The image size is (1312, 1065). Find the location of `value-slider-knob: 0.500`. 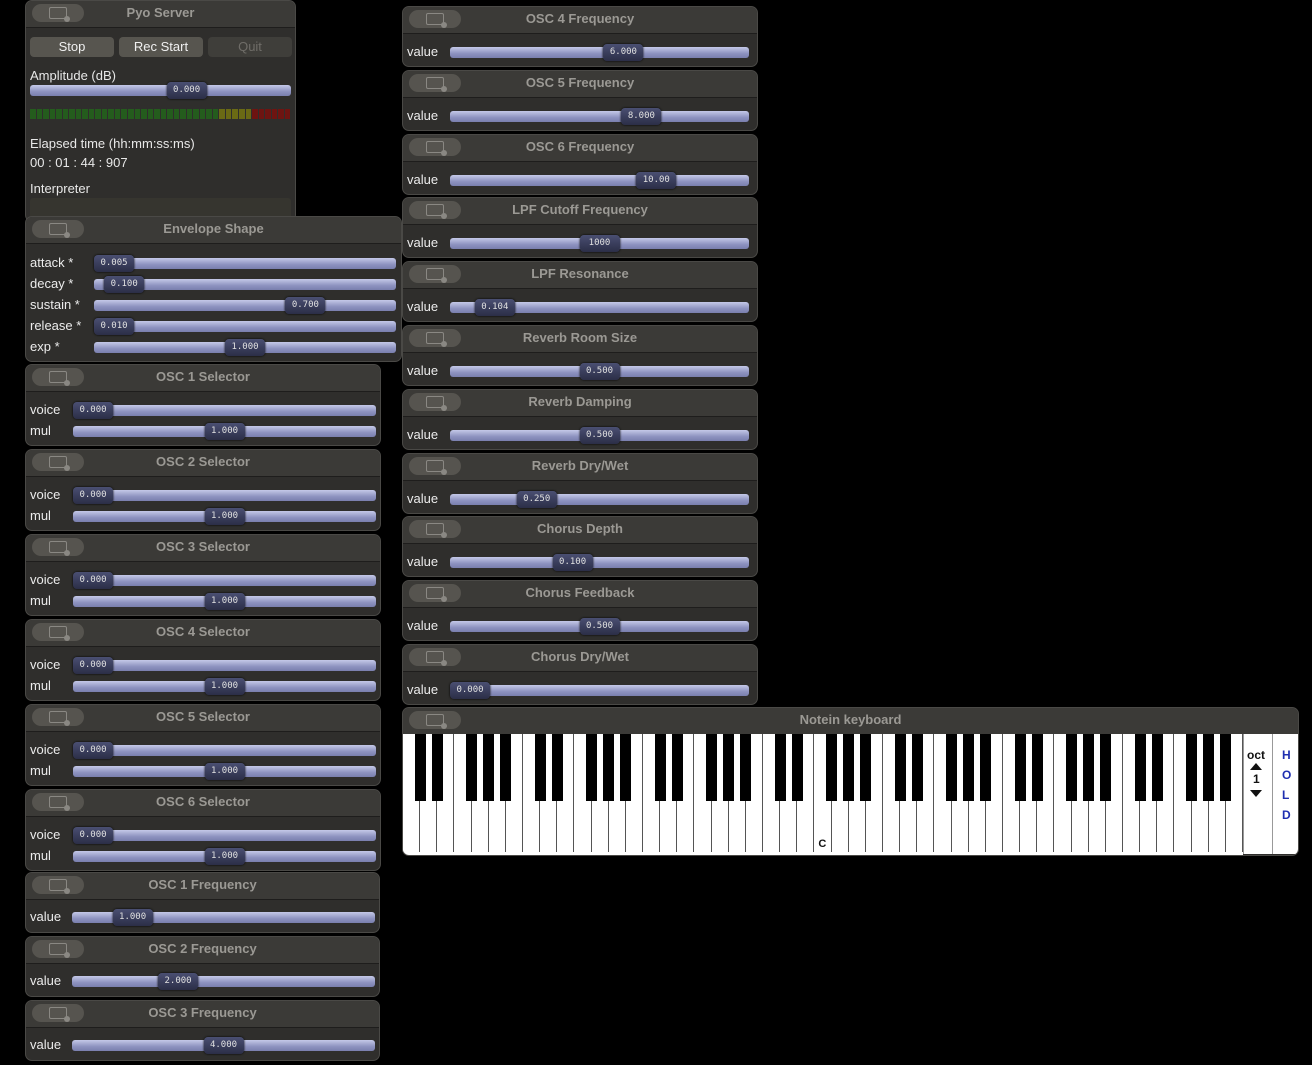

value-slider-knob: 0.500 is located at coordinates (599, 371).